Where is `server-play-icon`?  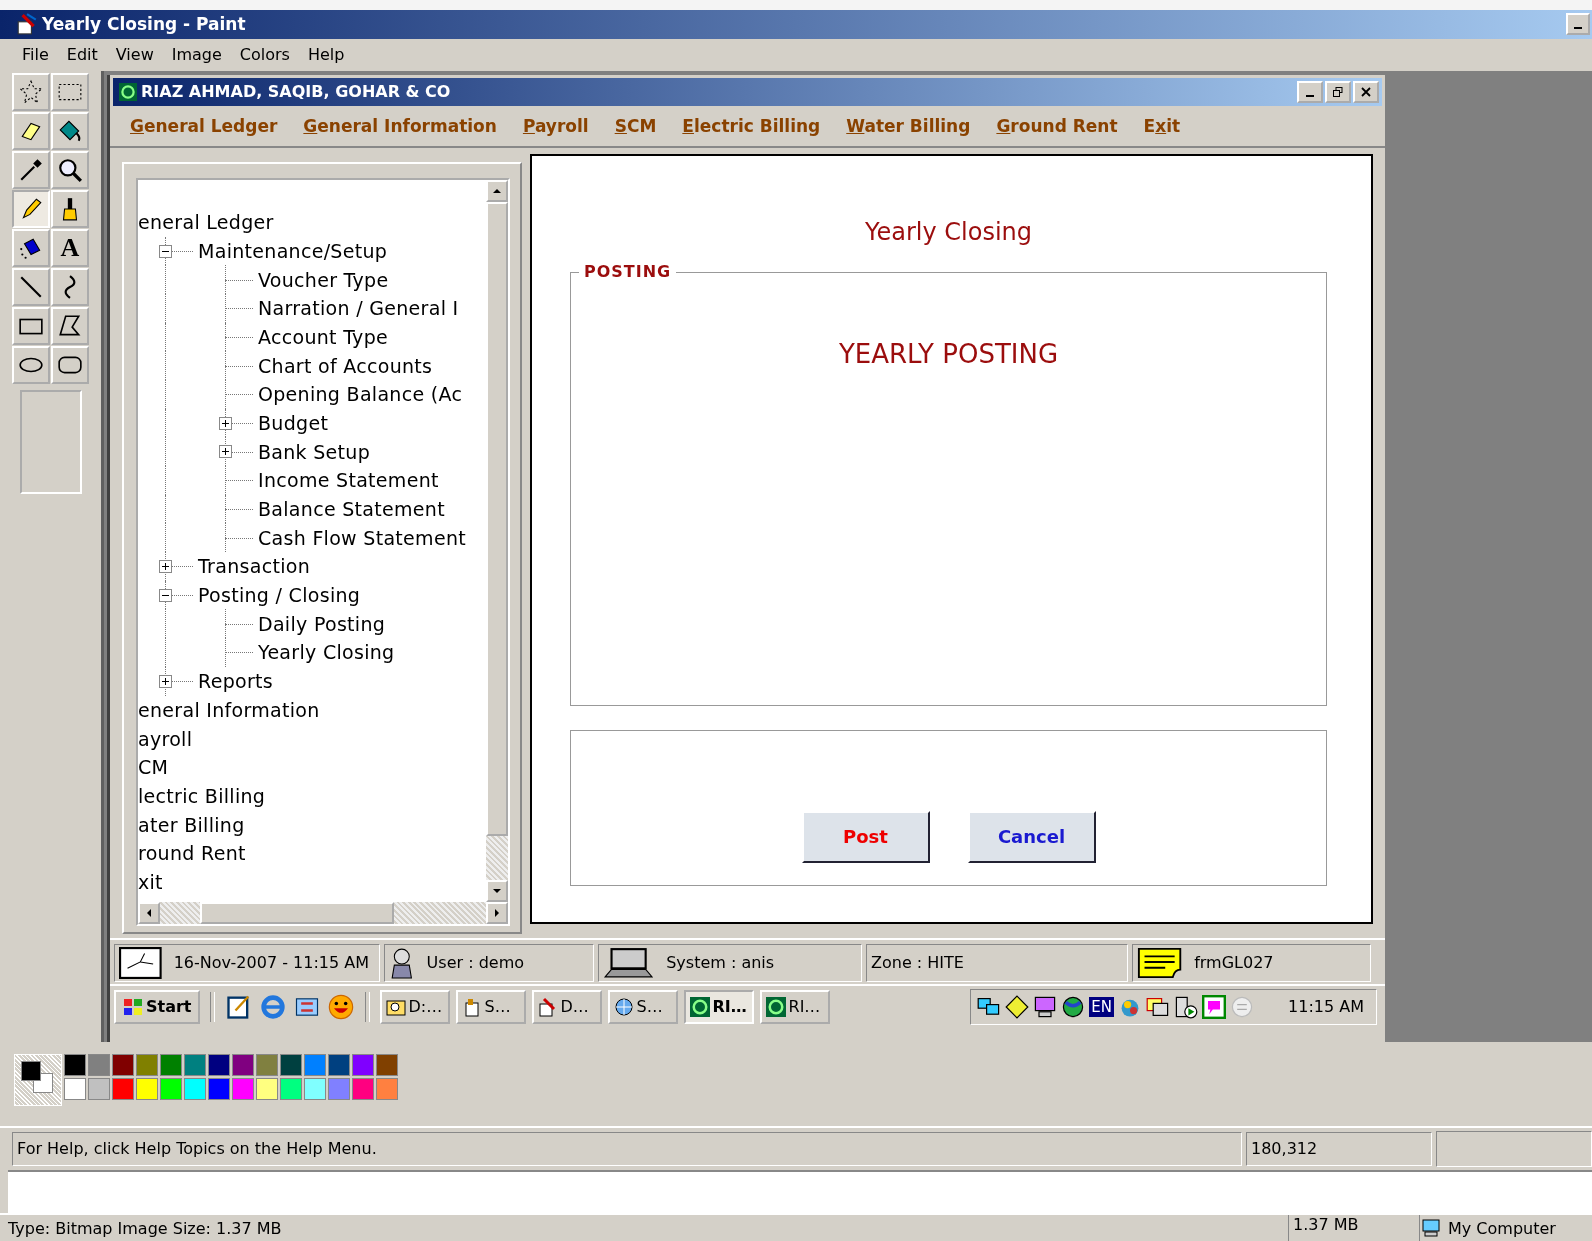 server-play-icon is located at coordinates (1186, 1006).